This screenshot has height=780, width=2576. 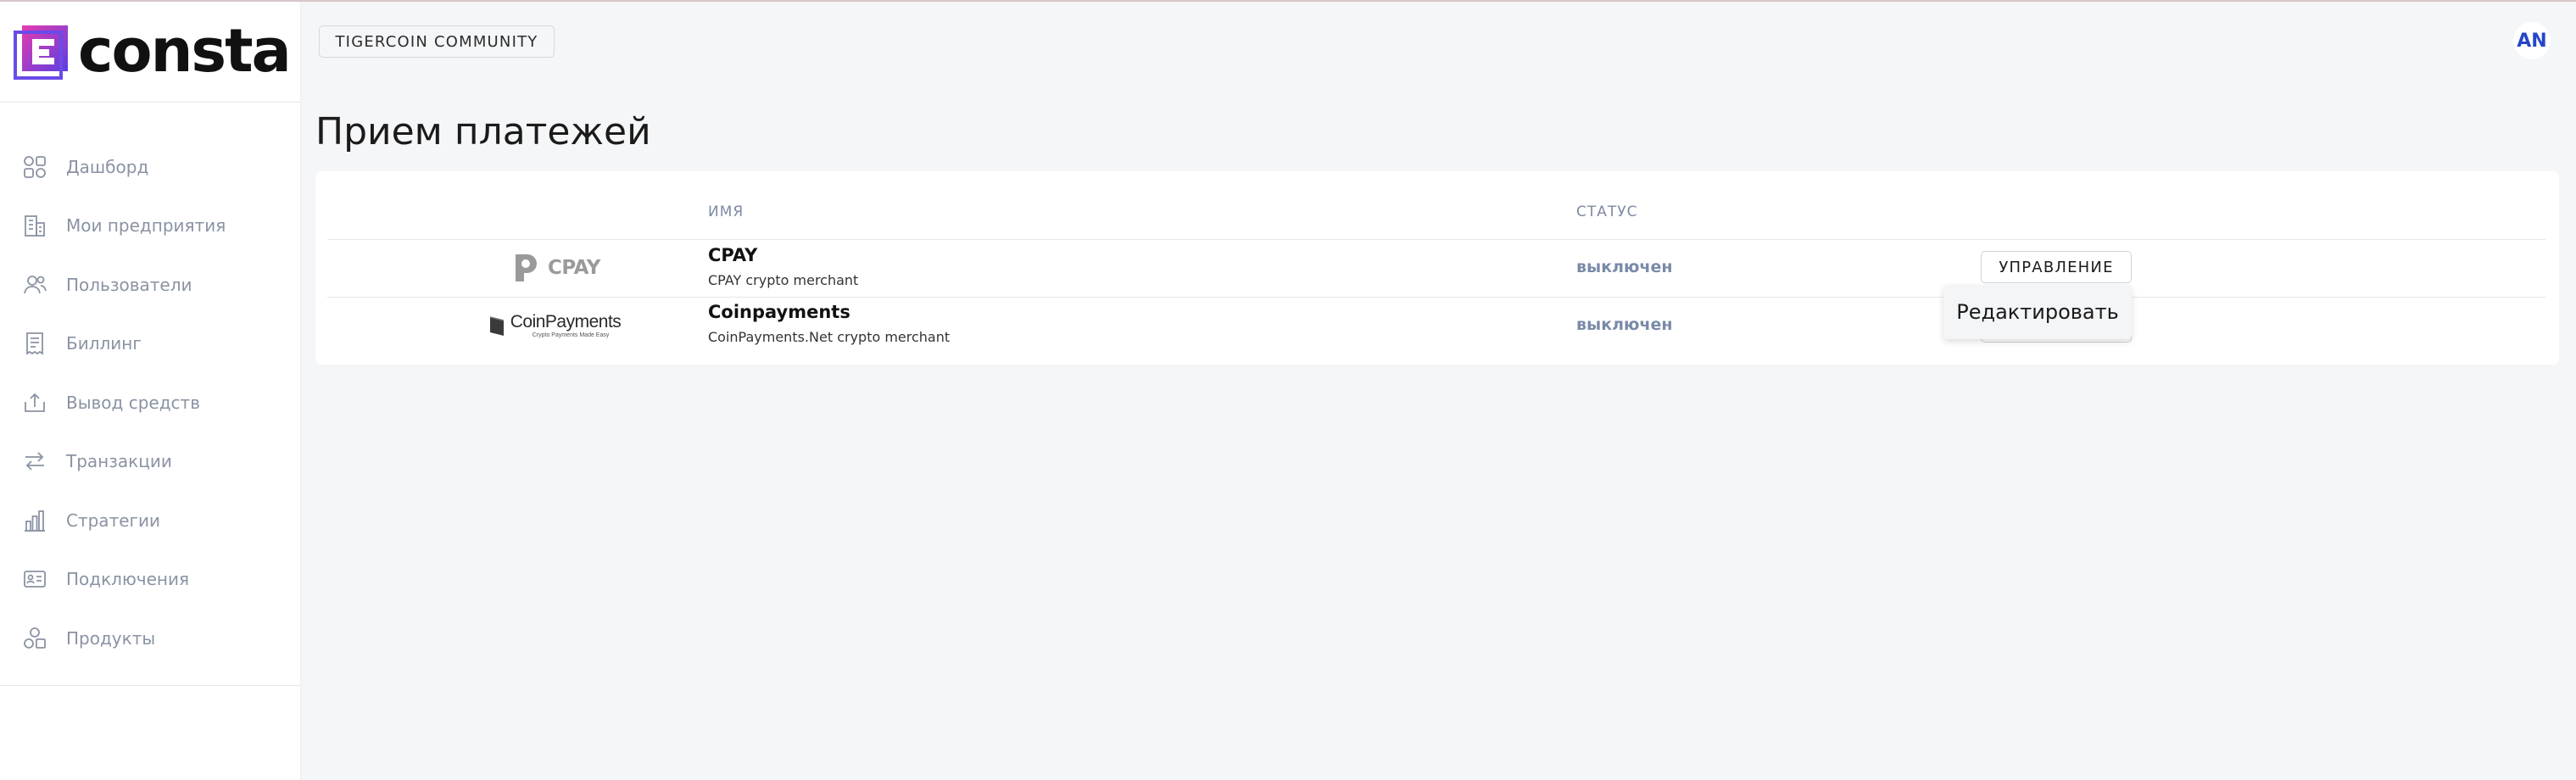 I want to click on manage-dropdown-menu: Редактировать, so click(x=2037, y=312).